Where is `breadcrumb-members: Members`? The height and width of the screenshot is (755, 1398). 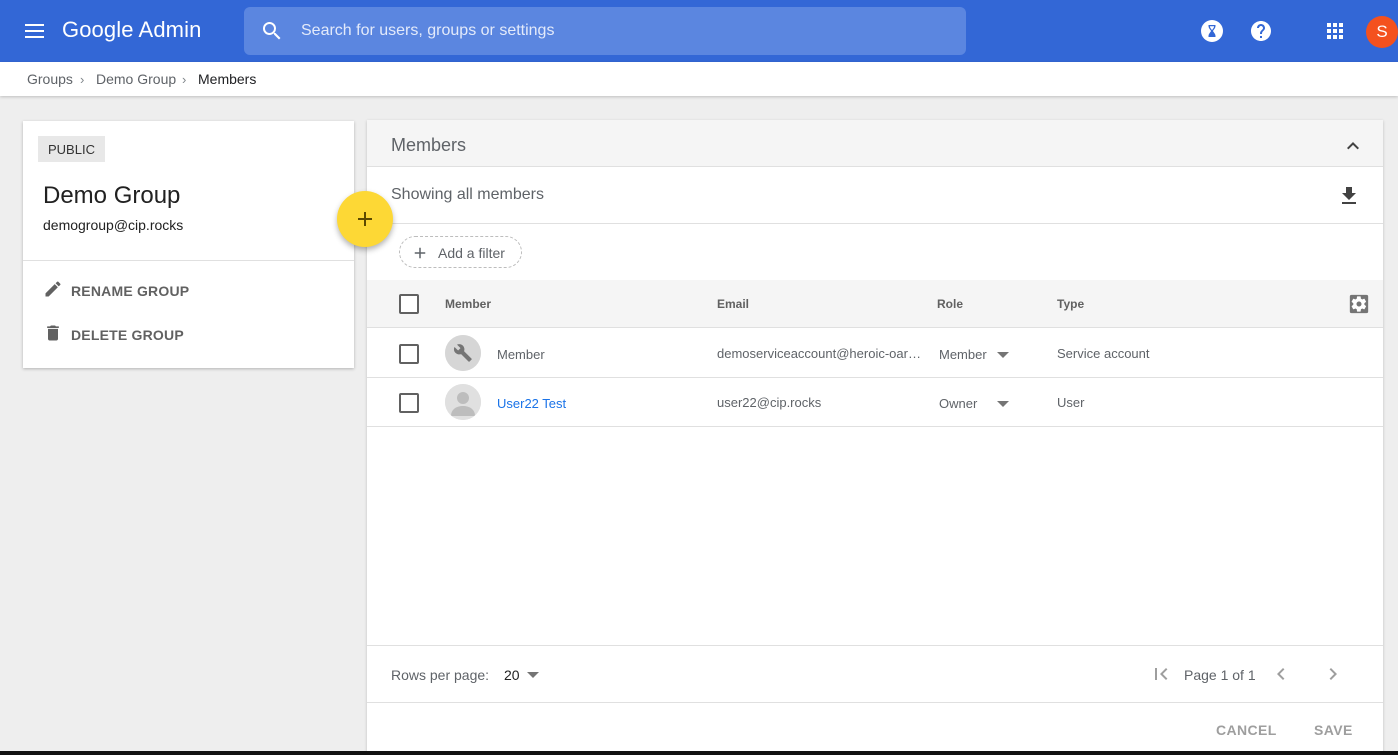
breadcrumb-members: Members is located at coordinates (227, 79).